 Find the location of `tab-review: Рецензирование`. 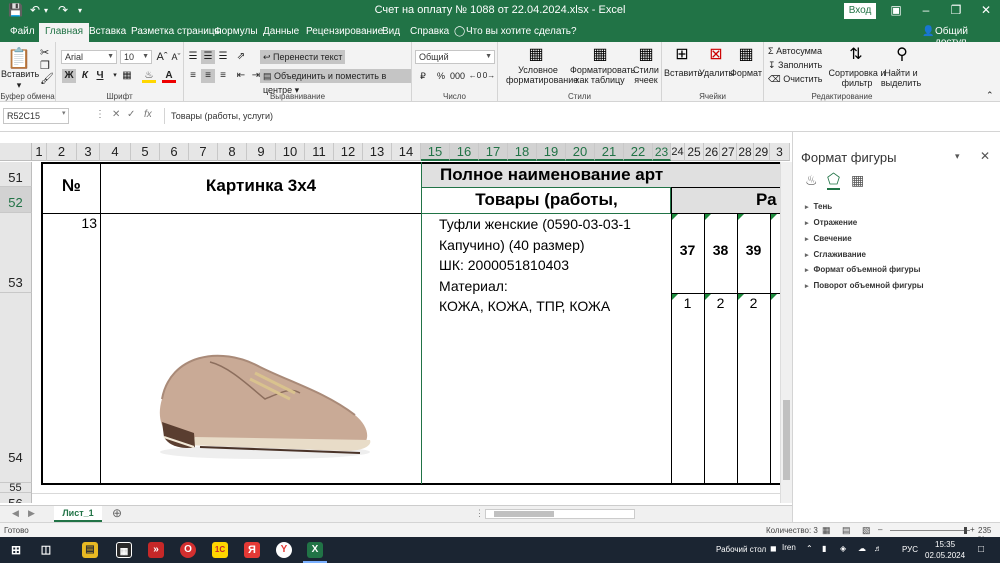

tab-review: Рецензирование is located at coordinates (344, 31).